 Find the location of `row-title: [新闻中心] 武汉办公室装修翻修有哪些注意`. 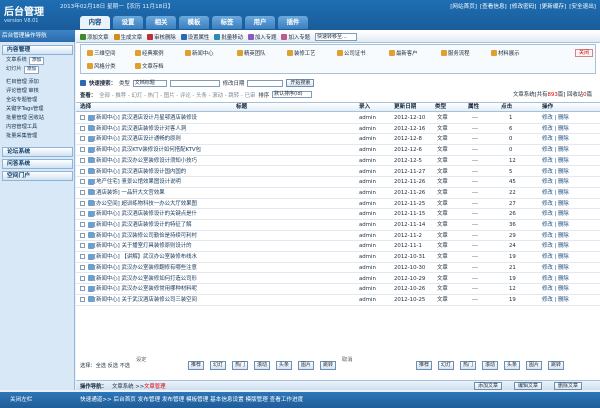

row-title: [新闻中心] 武汉办公室装修翻修有哪些注意 is located at coordinates (145, 268).